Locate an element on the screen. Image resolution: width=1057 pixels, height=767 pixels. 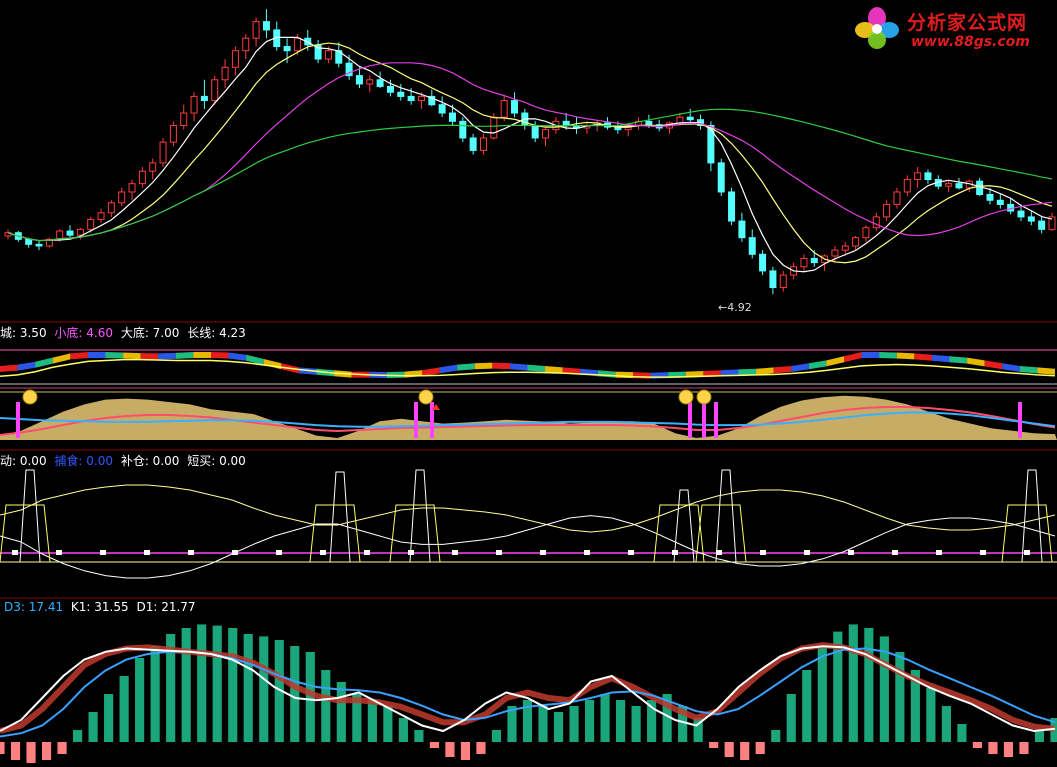
site-watermark: 分析家公式网 www.88gs.com is located at coordinates (949, 29).